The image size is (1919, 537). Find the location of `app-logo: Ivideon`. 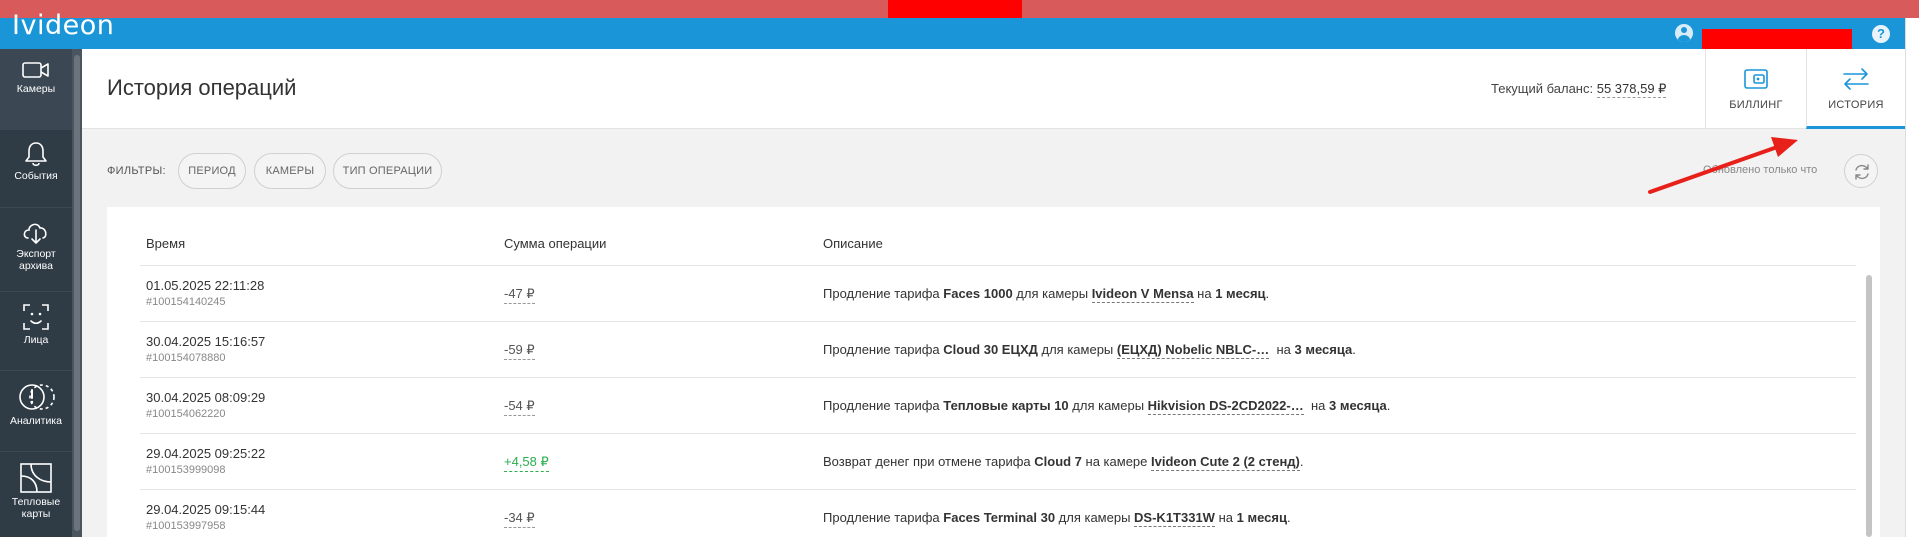

app-logo: Ivideon is located at coordinates (63, 25).